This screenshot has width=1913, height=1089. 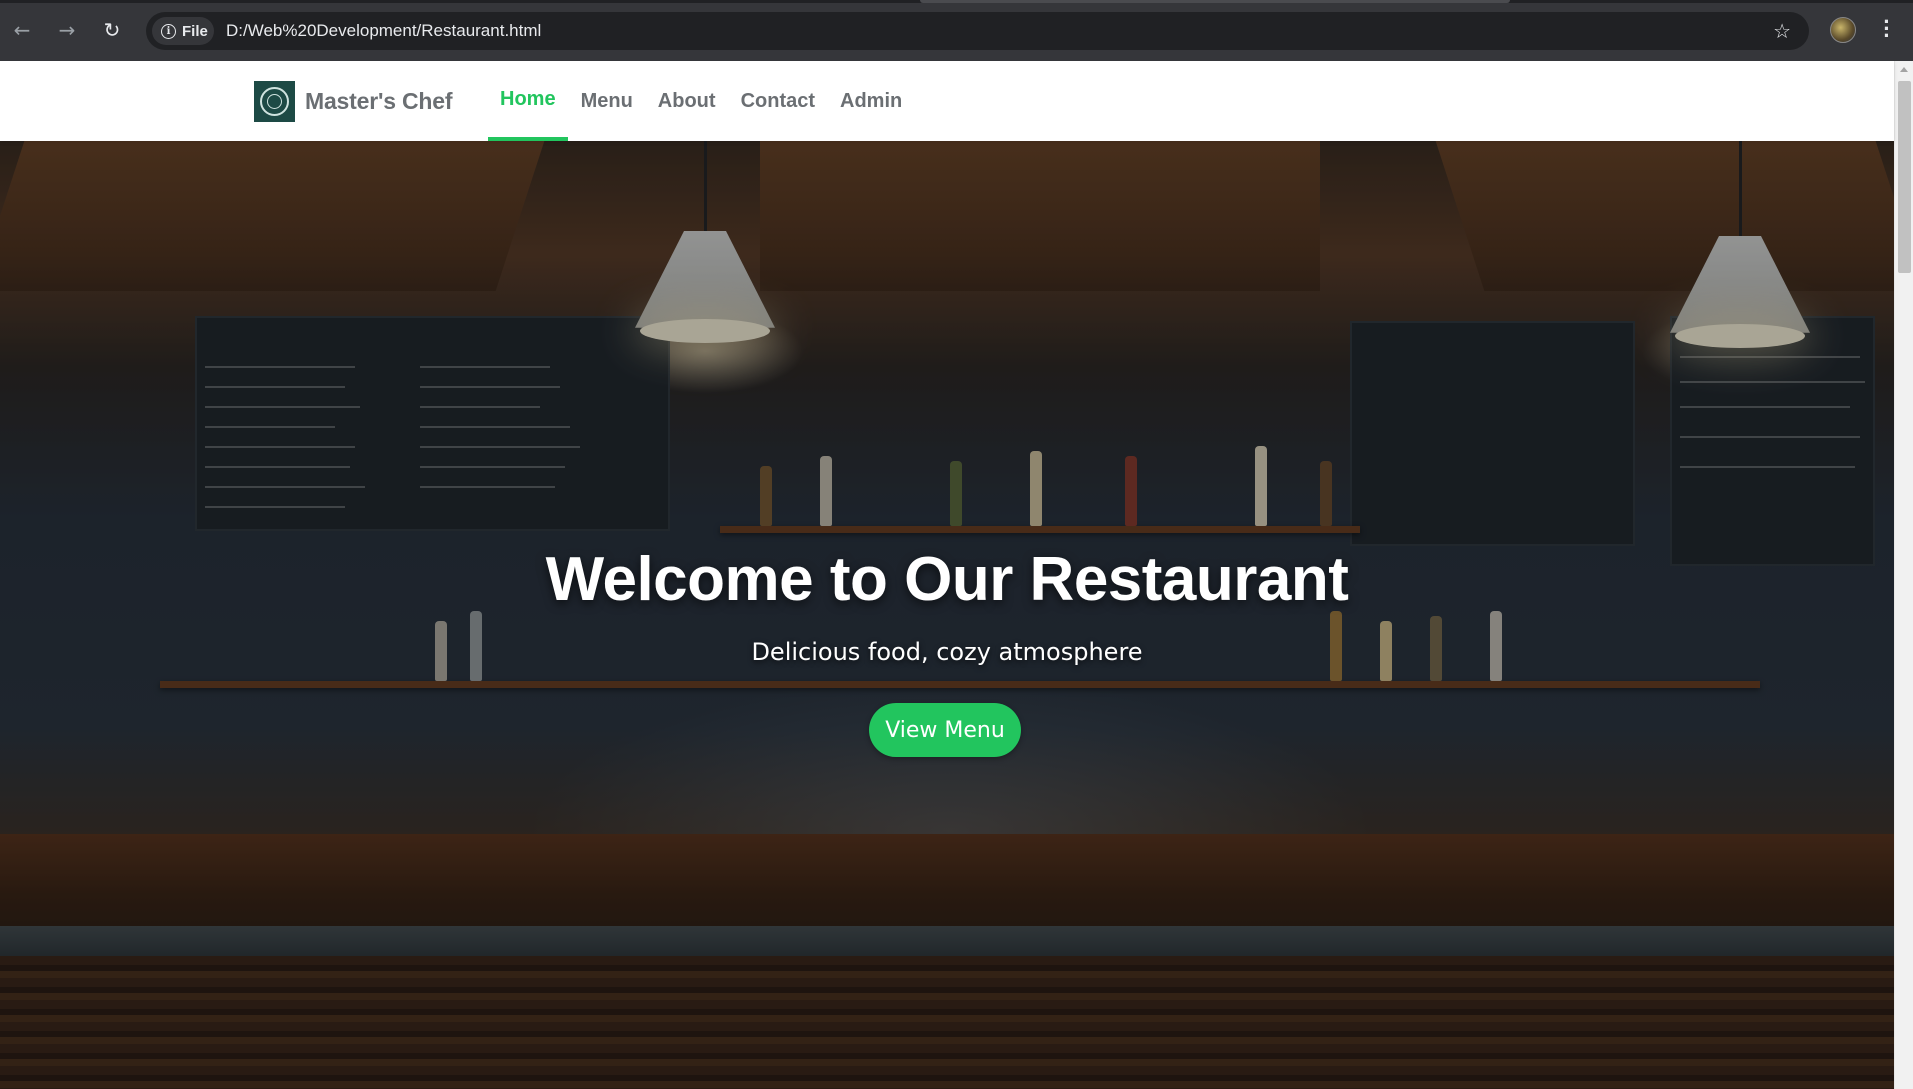 What do you see at coordinates (383, 31) in the screenshot?
I see `url-text: D:/Web%20Development/Restaurant.html` at bounding box center [383, 31].